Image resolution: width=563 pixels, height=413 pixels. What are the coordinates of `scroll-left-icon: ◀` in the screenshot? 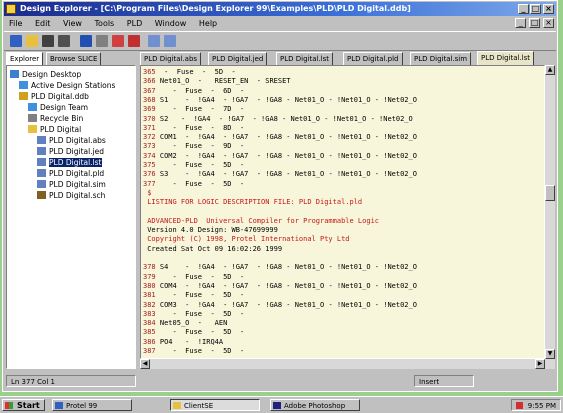 It's located at (145, 364).